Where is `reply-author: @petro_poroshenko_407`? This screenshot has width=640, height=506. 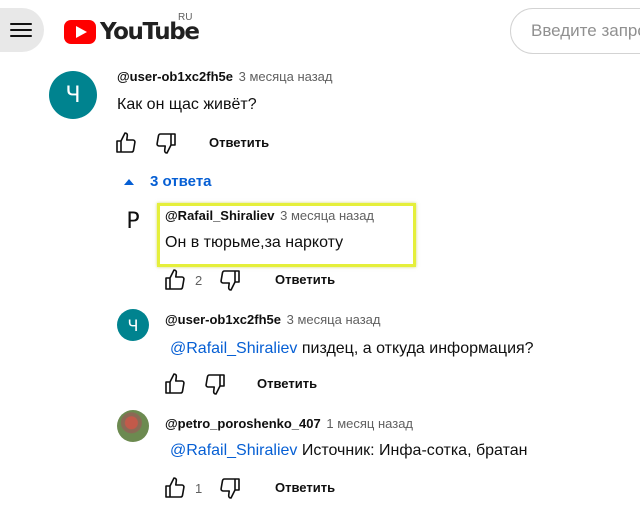
reply-author: @petro_poroshenko_407 is located at coordinates (243, 423).